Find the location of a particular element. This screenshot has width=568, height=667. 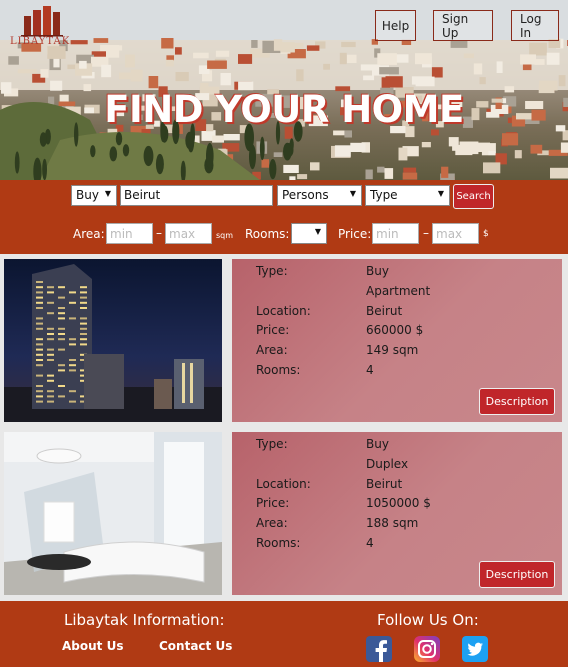

type-selected: Type is located at coordinates (384, 195).